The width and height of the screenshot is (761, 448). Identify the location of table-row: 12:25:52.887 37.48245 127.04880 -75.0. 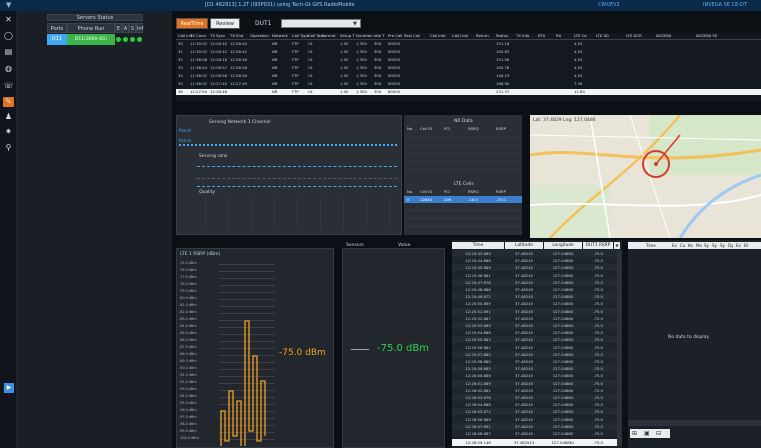
(534, 318).